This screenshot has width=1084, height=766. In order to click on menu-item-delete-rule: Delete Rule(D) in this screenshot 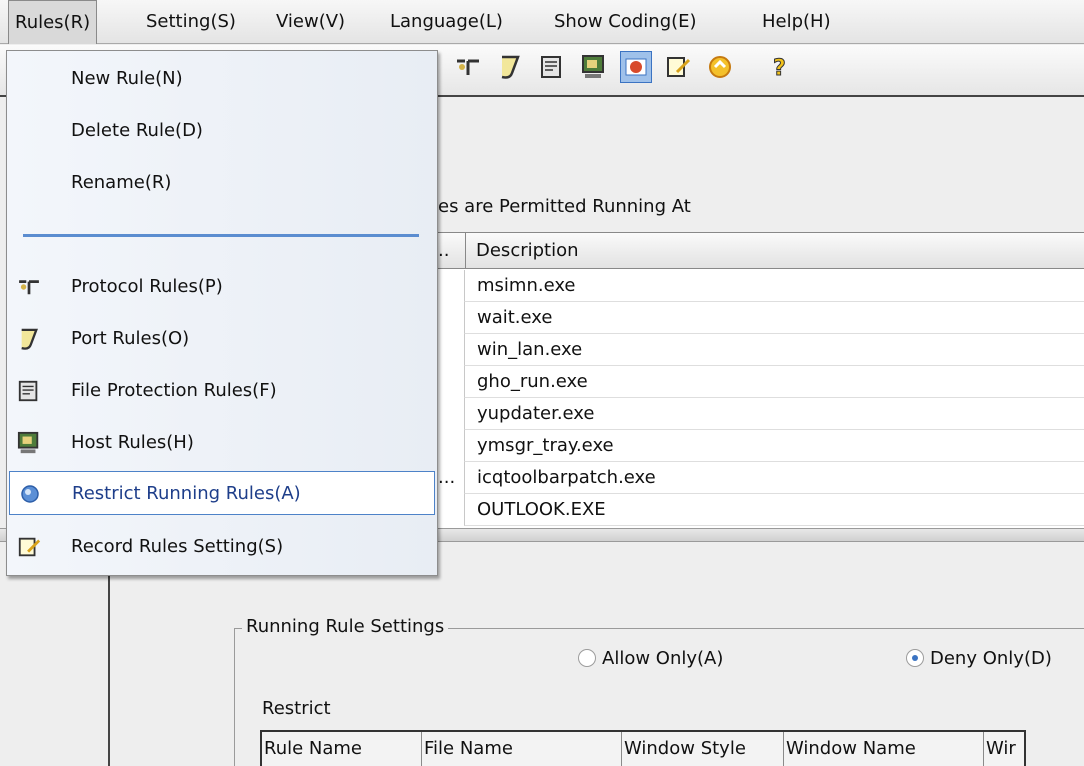, I will do `click(222, 131)`.